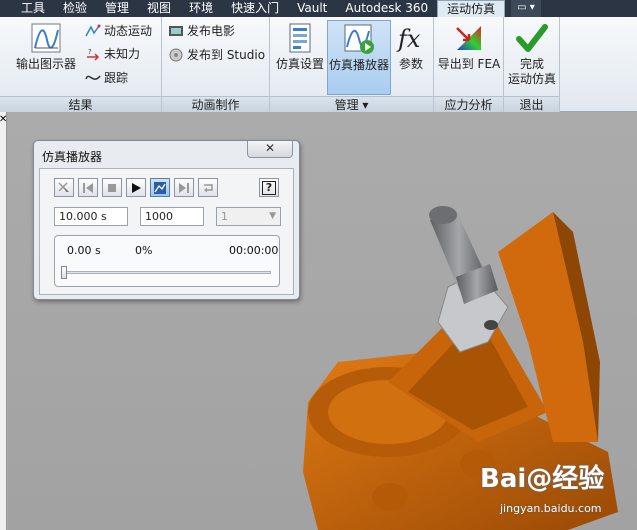 The width and height of the screenshot is (637, 530). What do you see at coordinates (27, 8) in the screenshot?
I see `tab-tools: 工具` at bounding box center [27, 8].